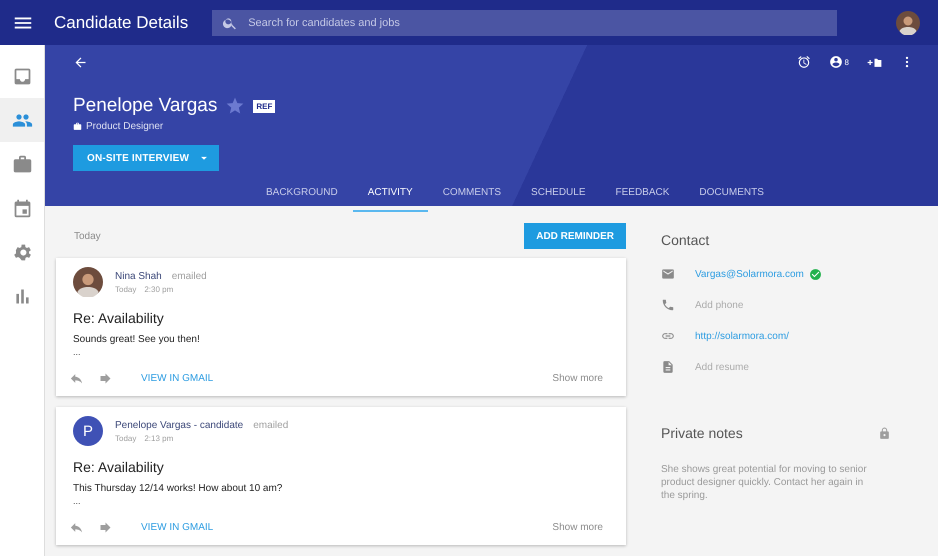  Describe the element at coordinates (125, 126) in the screenshot. I see `job-title: Product Designer` at that location.